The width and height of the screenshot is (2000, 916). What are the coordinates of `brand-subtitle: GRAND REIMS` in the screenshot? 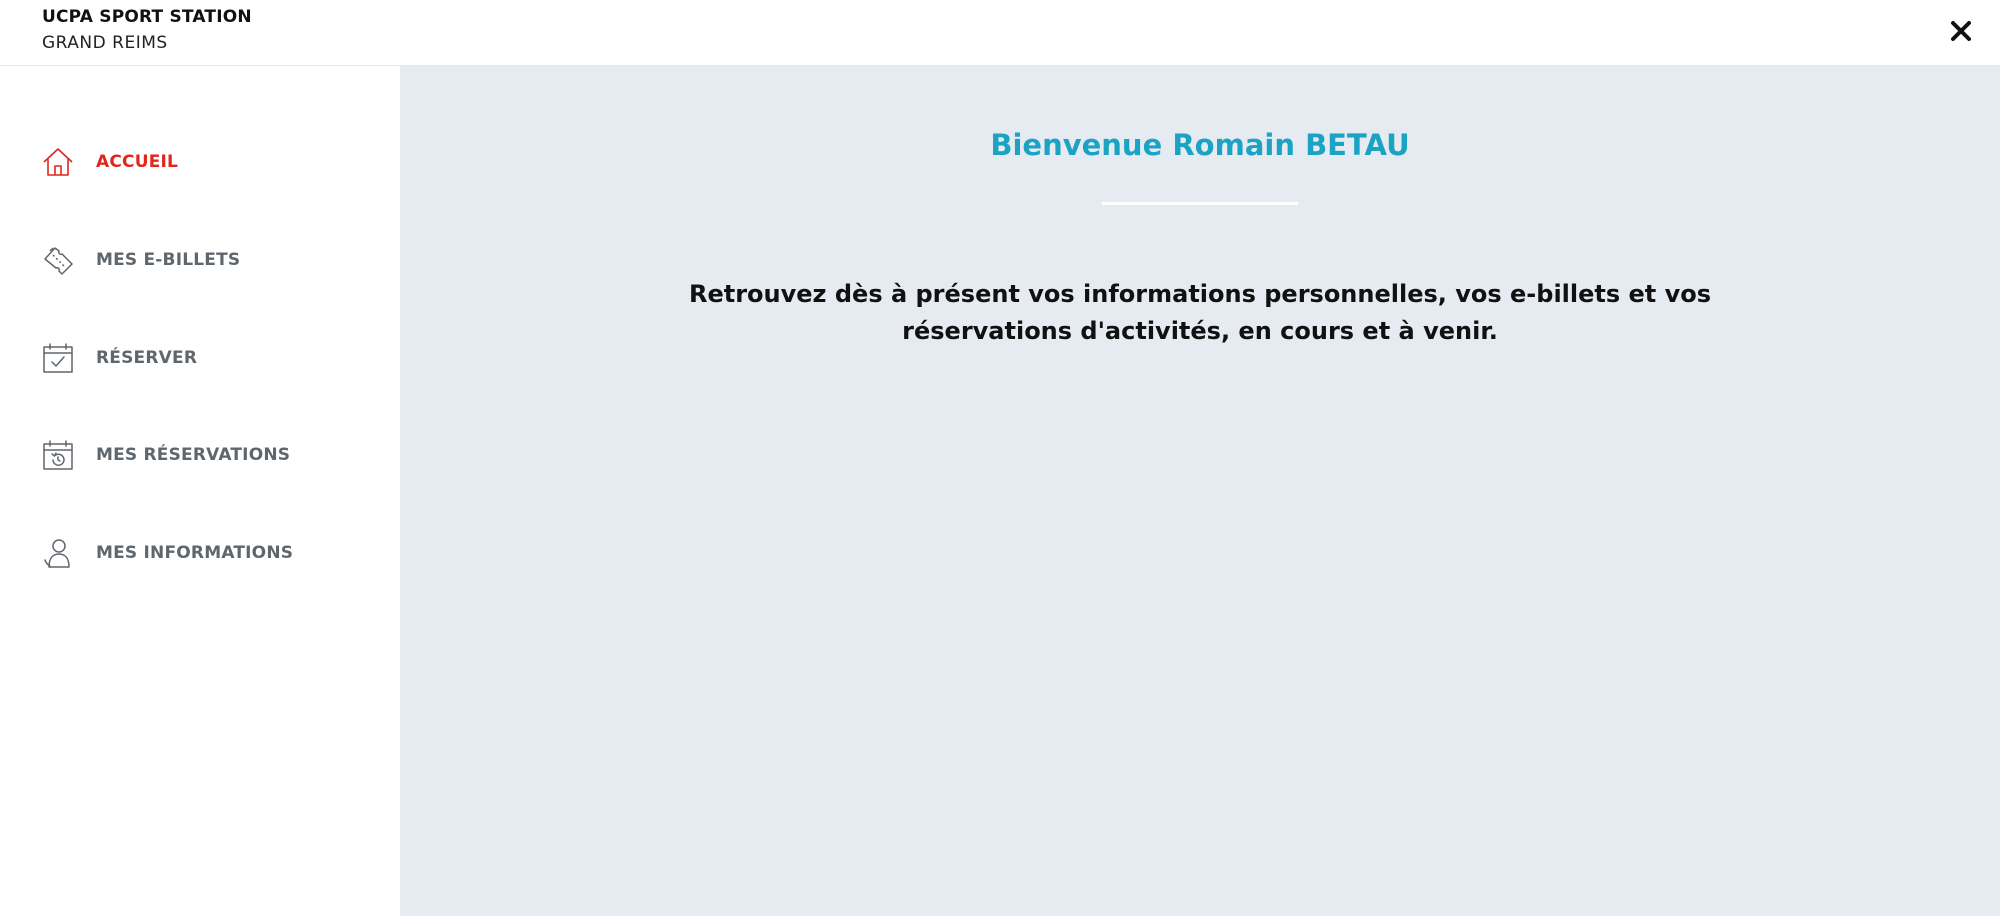 It's located at (105, 43).